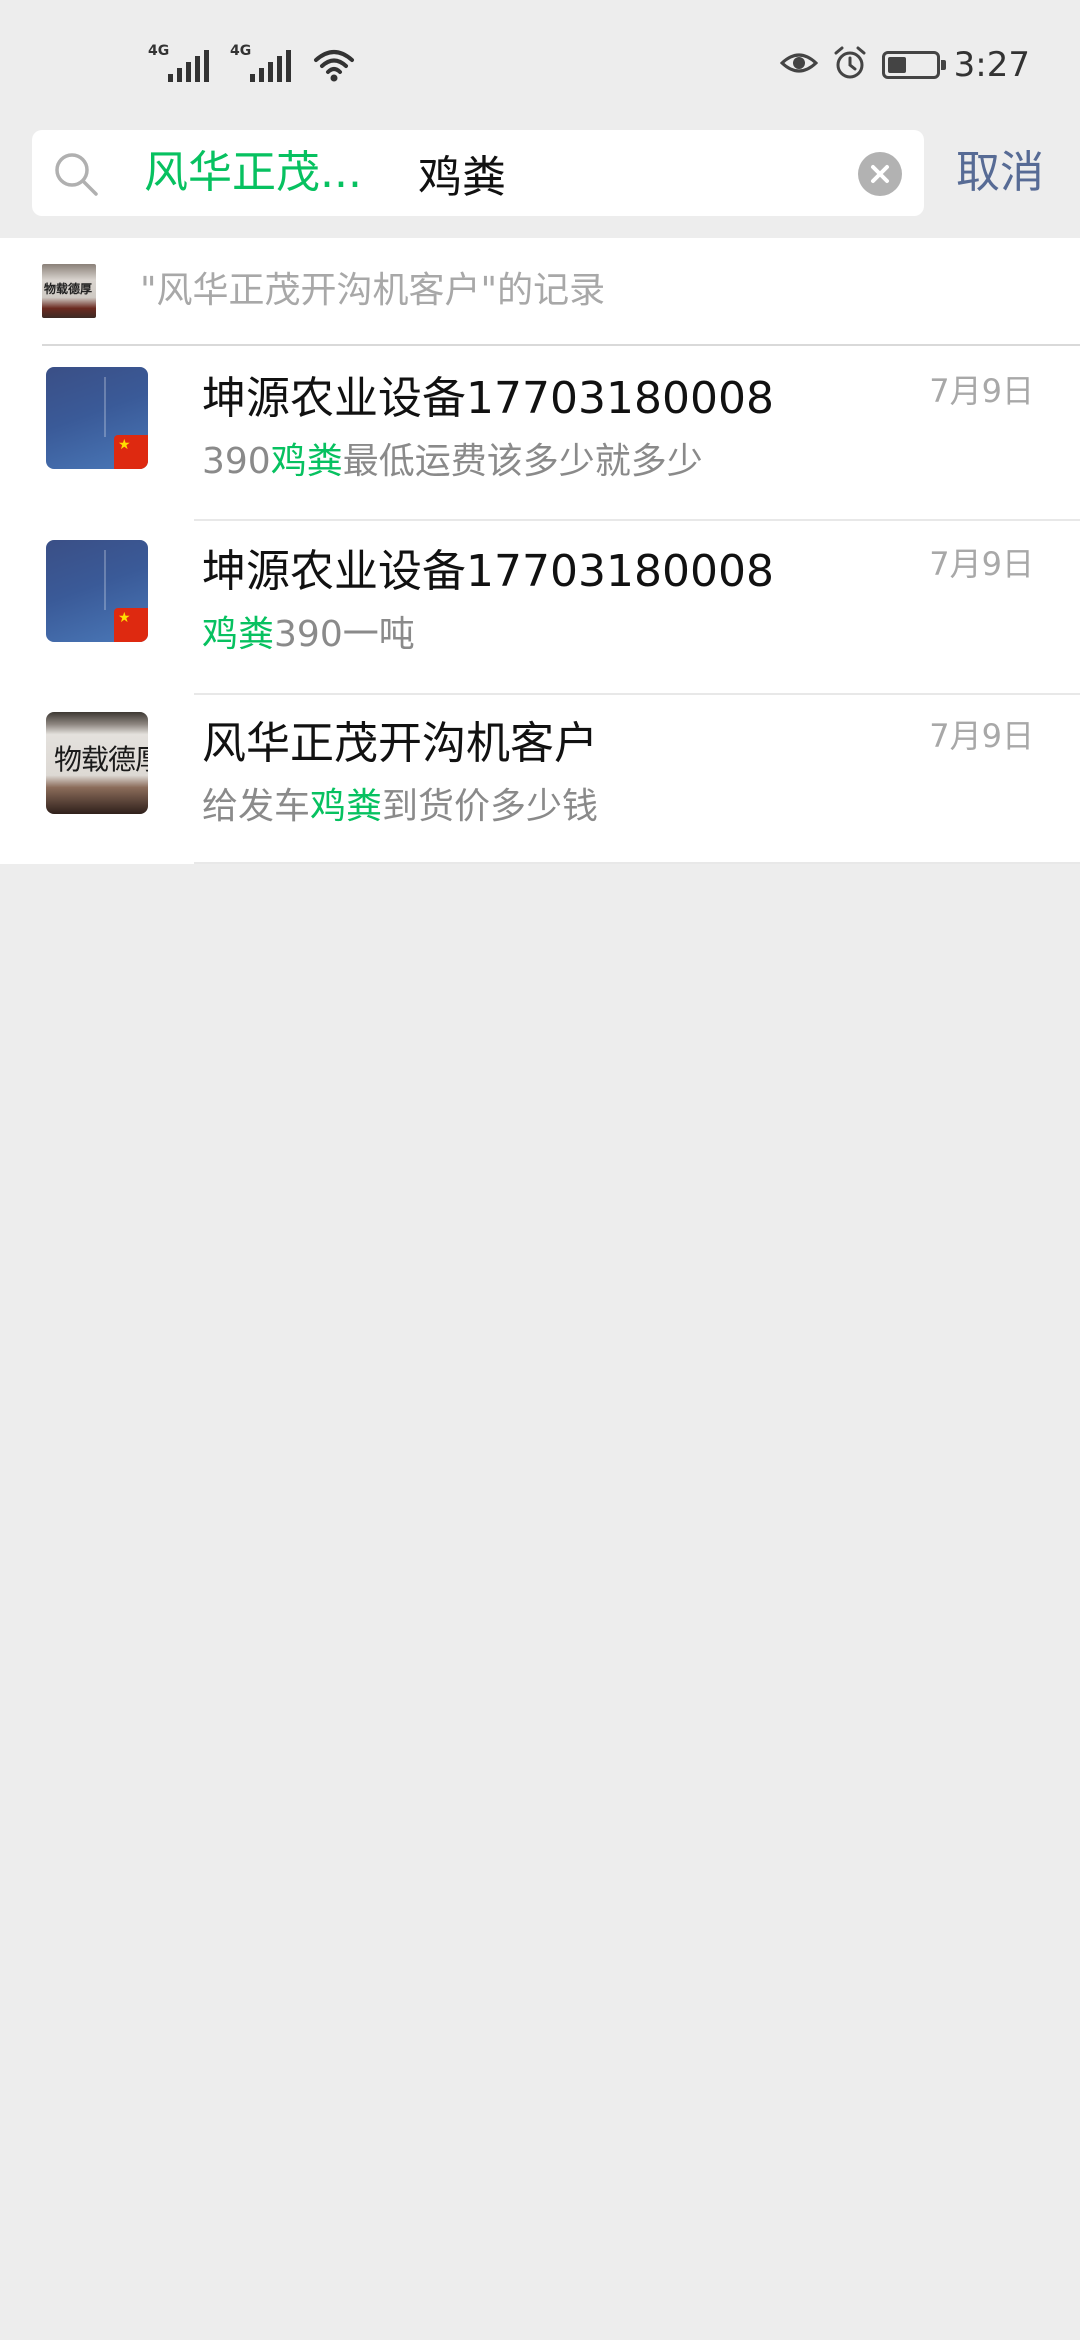 This screenshot has width=1080, height=2340. I want to click on chat-records-entry: 物载德厚 "风华正茂开沟机客户"的记录, so click(540, 291).